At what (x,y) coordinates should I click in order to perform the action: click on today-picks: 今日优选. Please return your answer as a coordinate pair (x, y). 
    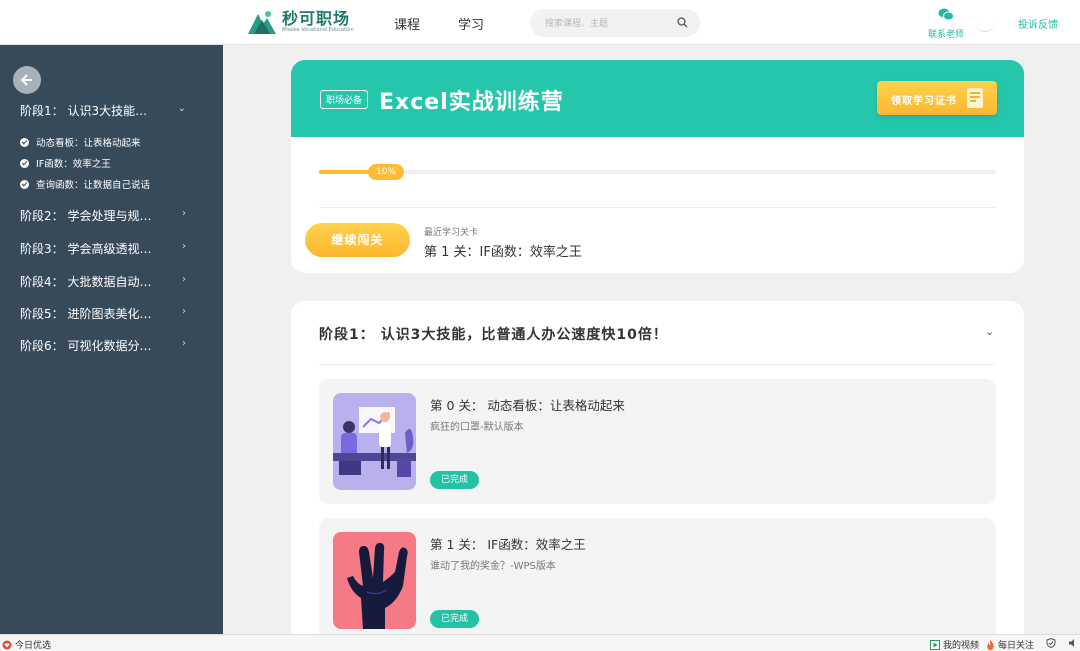
    Looking at the image, I should click on (26, 644).